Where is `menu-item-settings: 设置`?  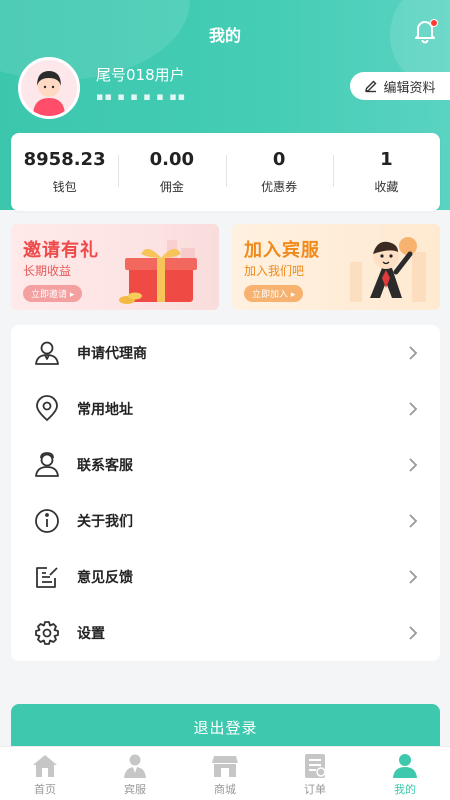
menu-item-settings: 设置 is located at coordinates (225, 633).